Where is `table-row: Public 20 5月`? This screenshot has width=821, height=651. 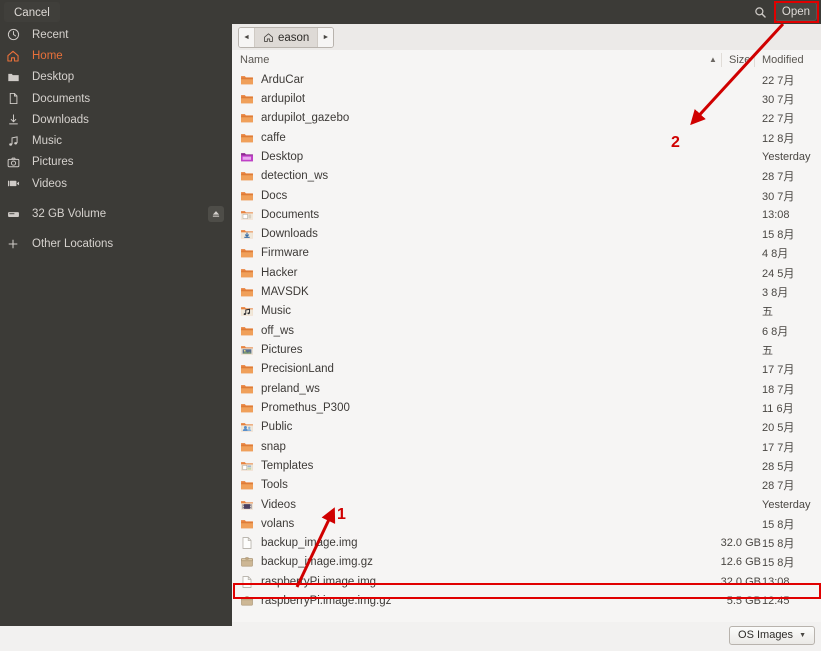 table-row: Public 20 5月 is located at coordinates (526, 427).